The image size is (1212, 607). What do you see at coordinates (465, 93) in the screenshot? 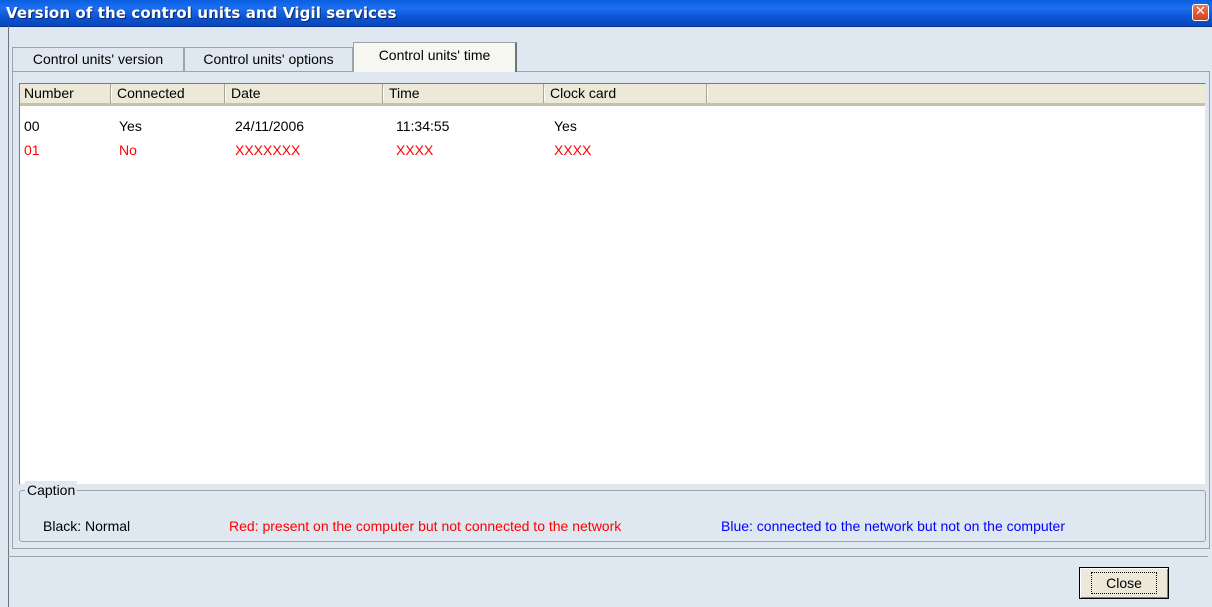
I see `column-header-time: Time` at bounding box center [465, 93].